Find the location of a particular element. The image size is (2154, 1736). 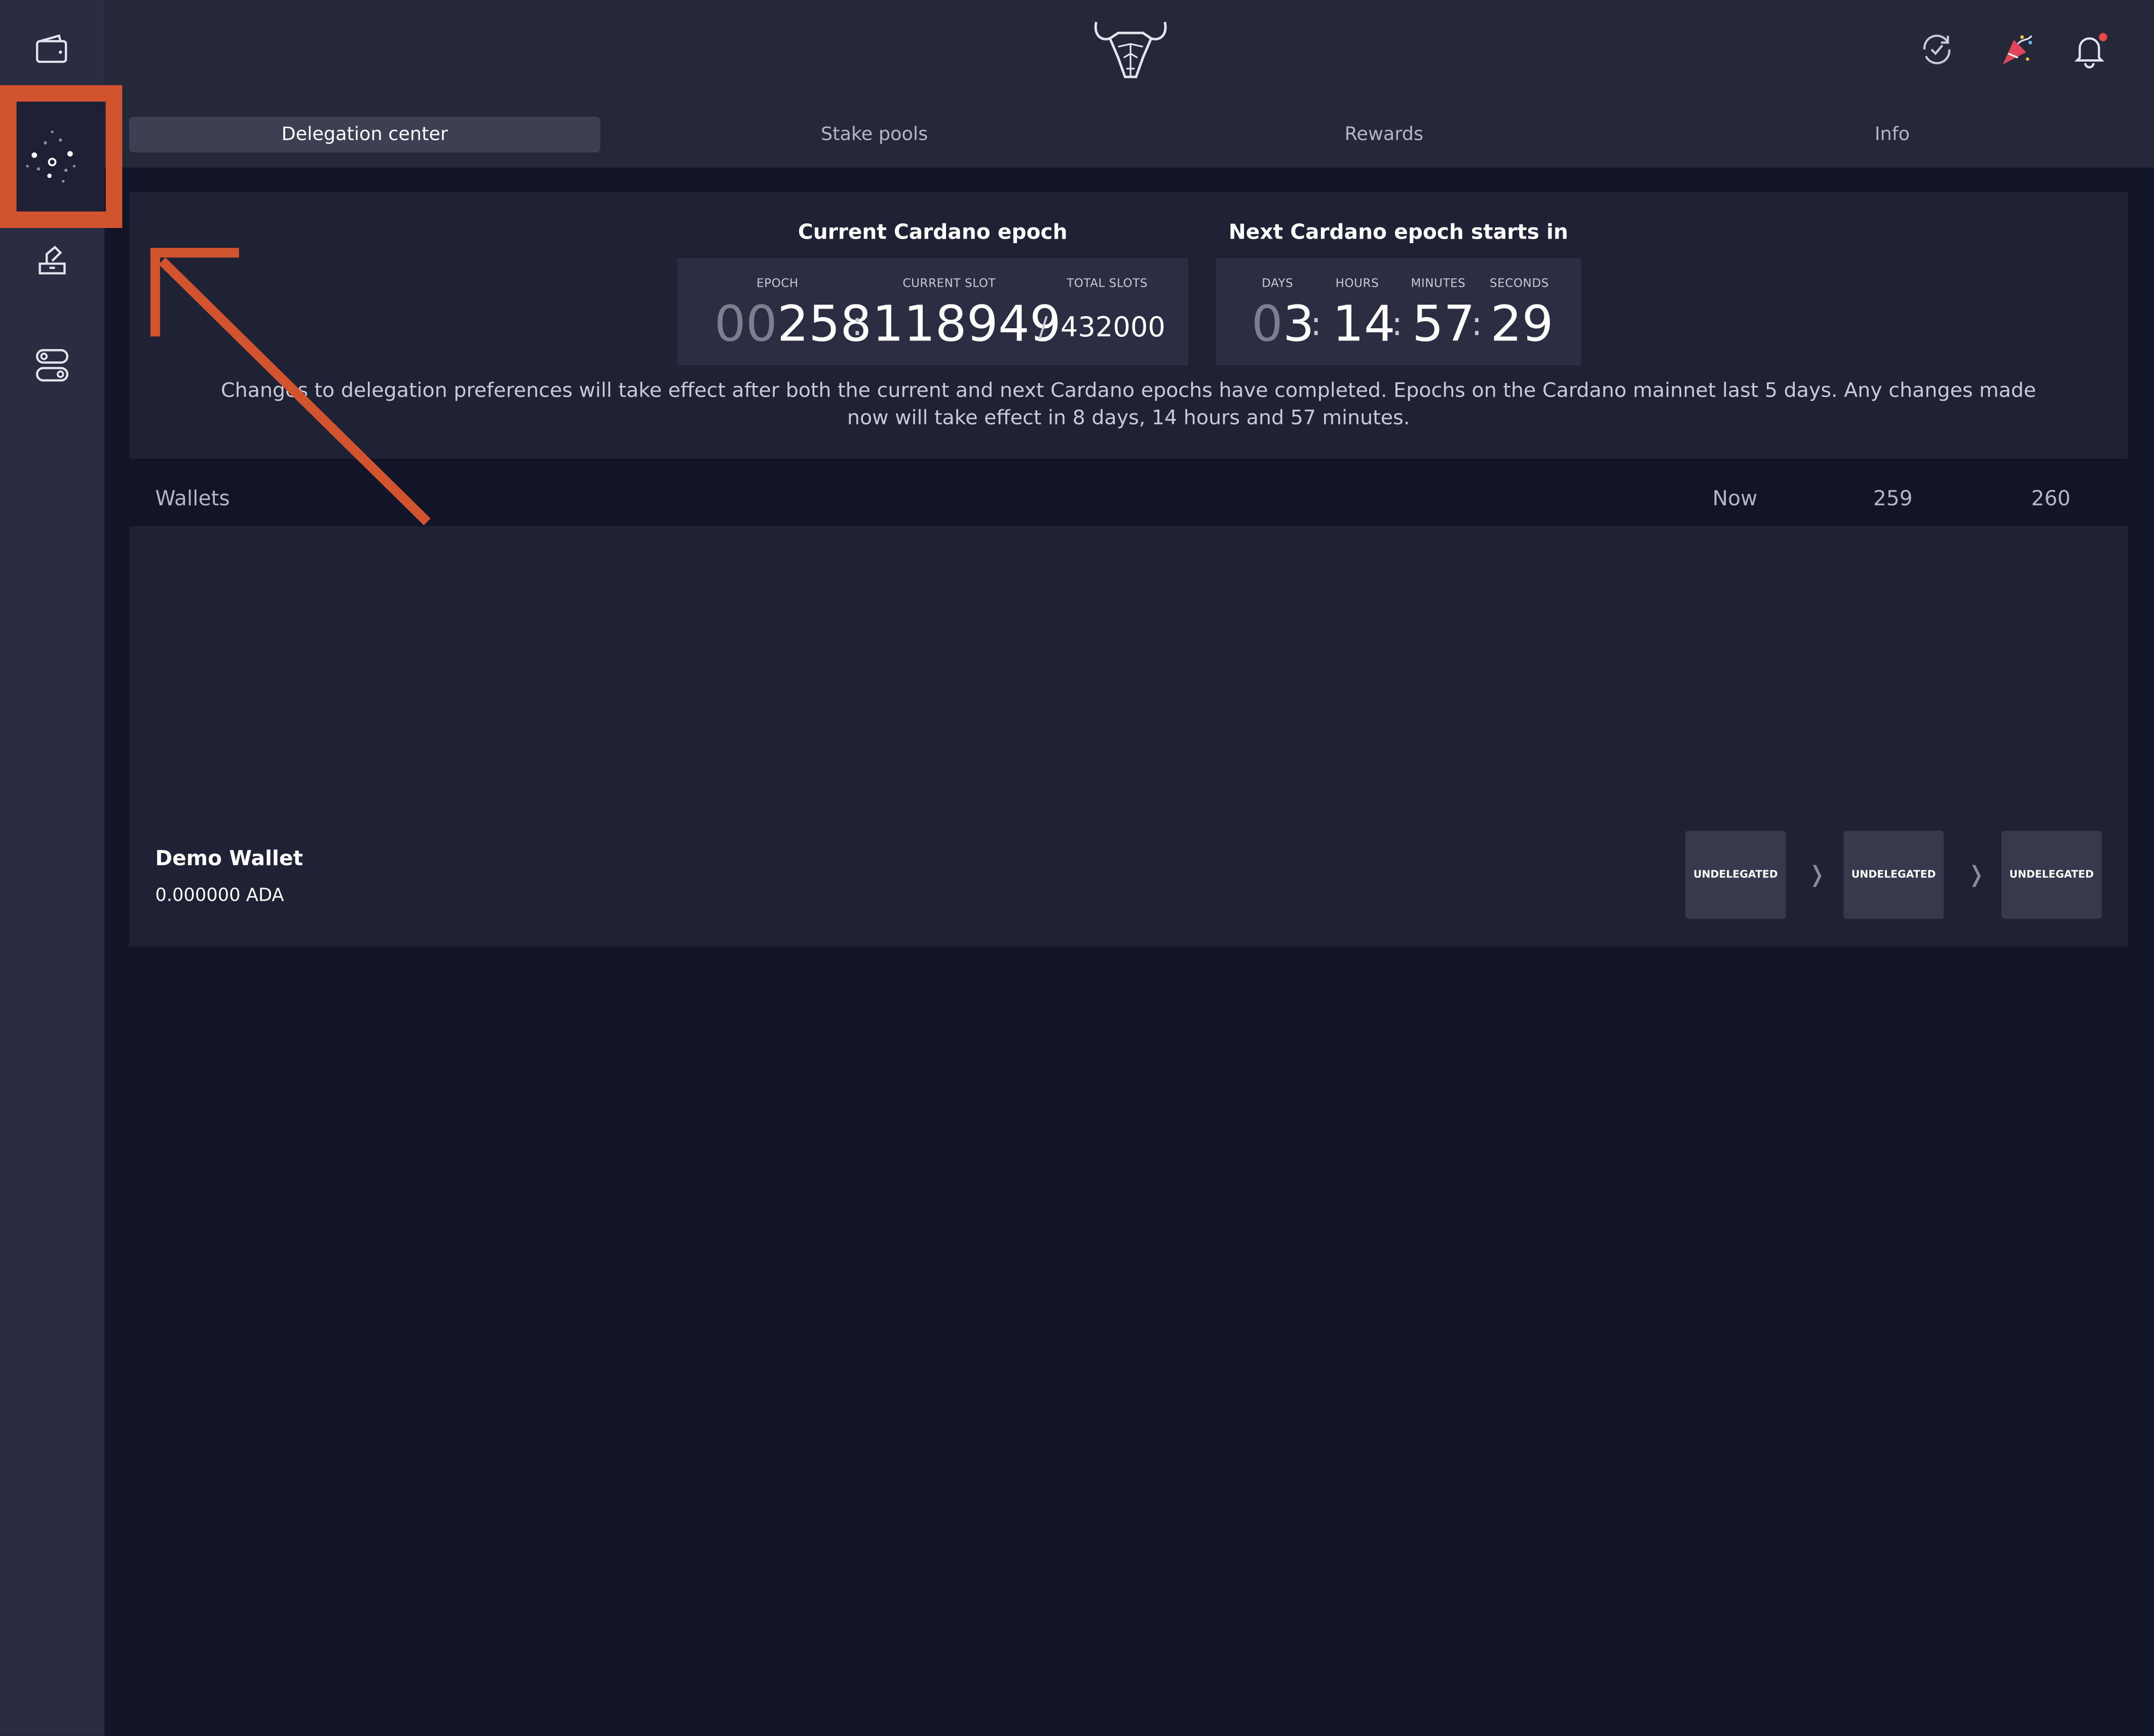

tab-delegation-center: Delegation center is located at coordinates (365, 134).